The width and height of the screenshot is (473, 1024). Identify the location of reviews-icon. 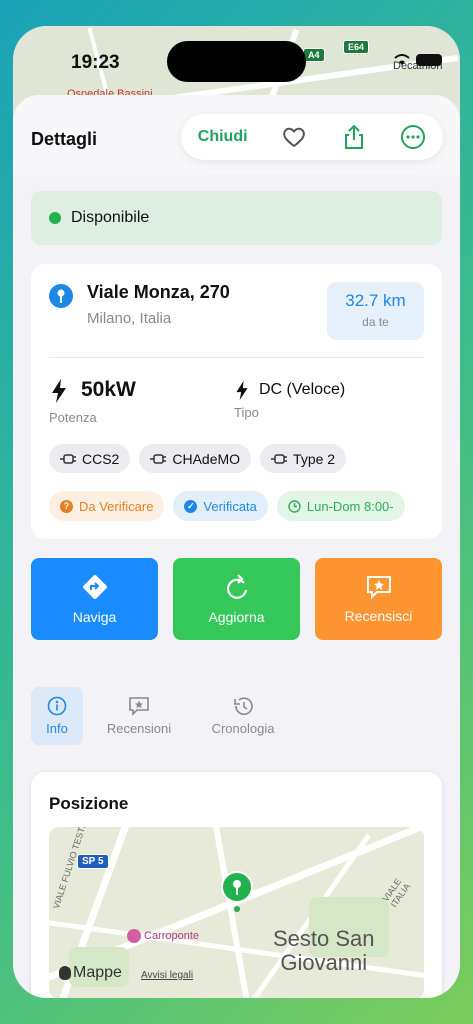
(139, 706).